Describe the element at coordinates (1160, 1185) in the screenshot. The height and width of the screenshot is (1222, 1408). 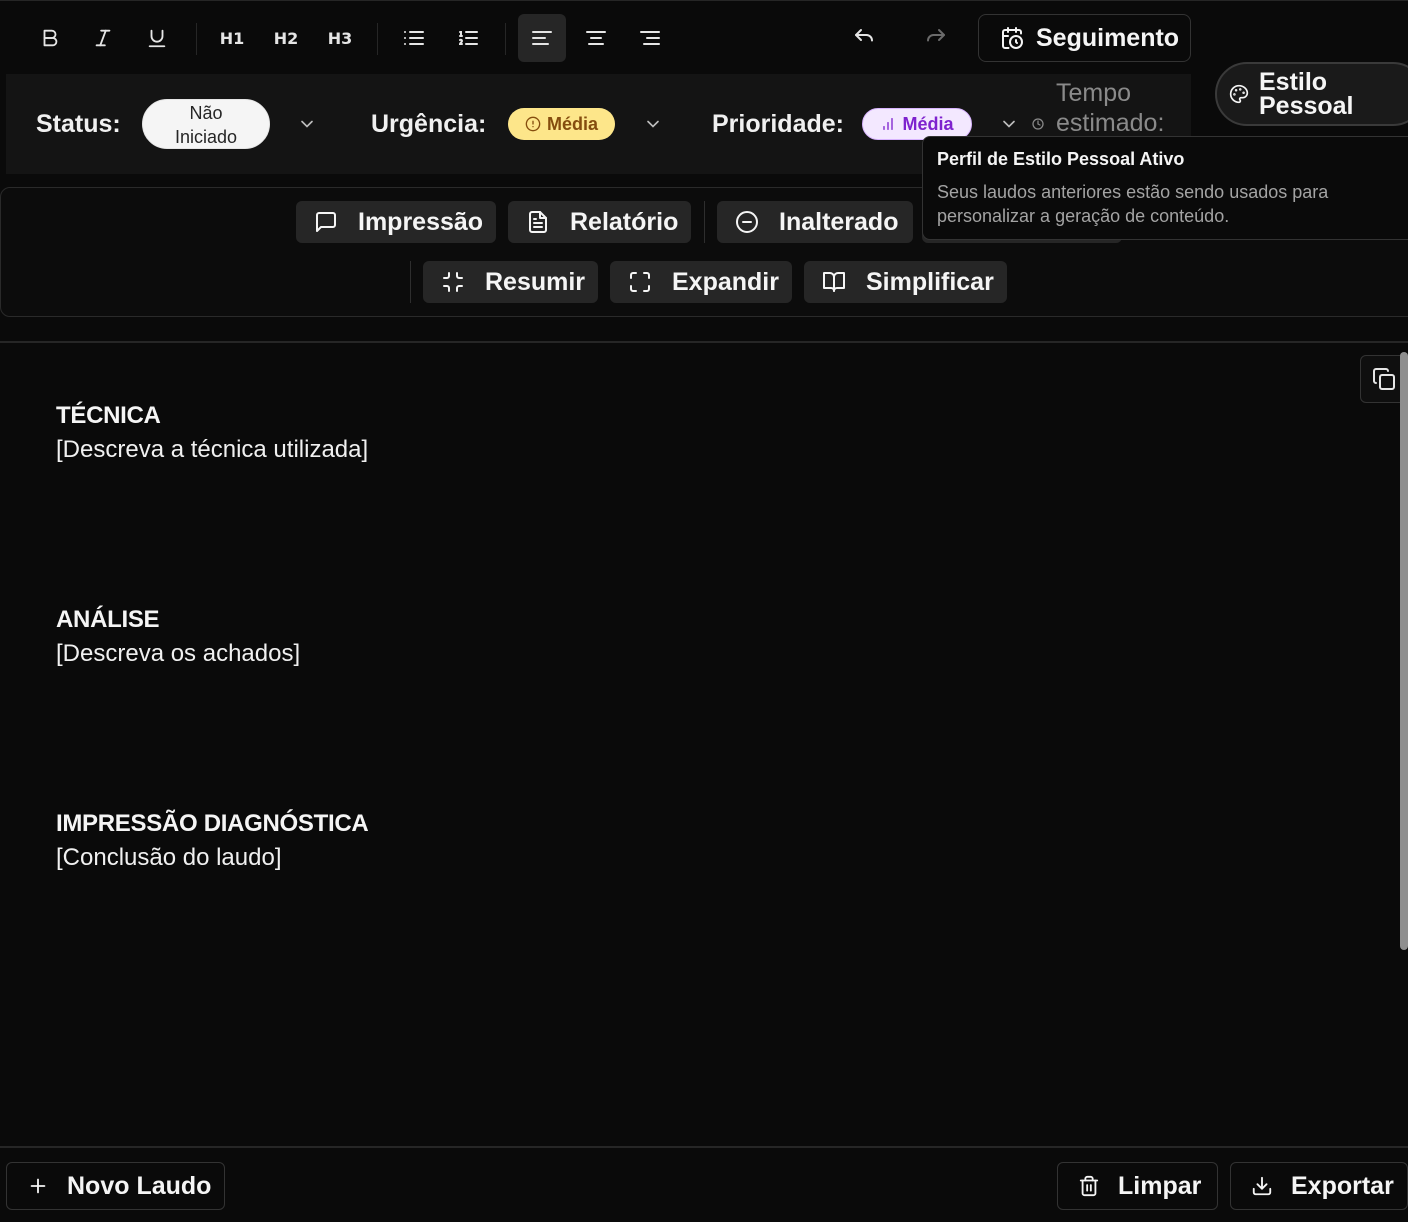
I see `clear-label: Limpar` at that location.